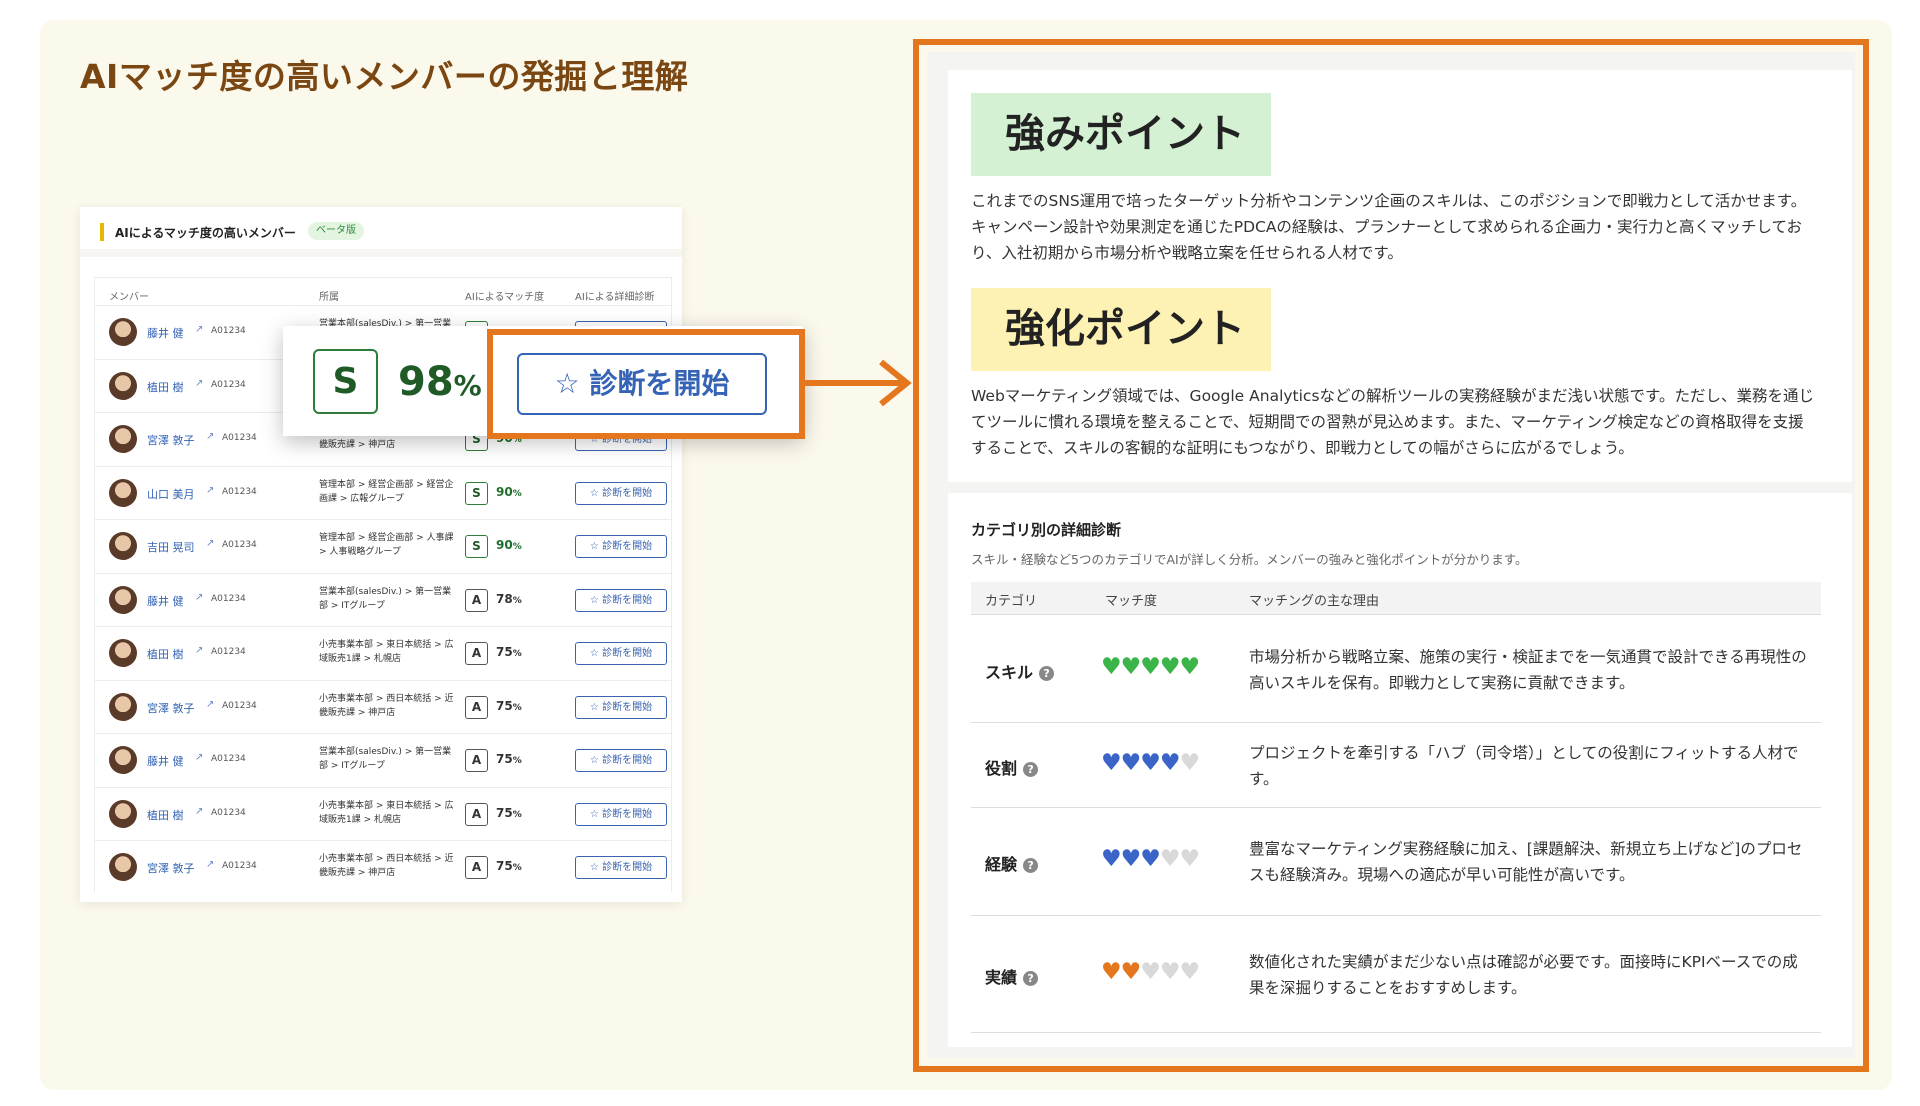 This screenshot has height=1106, width=1920. What do you see at coordinates (857, 383) in the screenshot?
I see `arrow-right-icon` at bounding box center [857, 383].